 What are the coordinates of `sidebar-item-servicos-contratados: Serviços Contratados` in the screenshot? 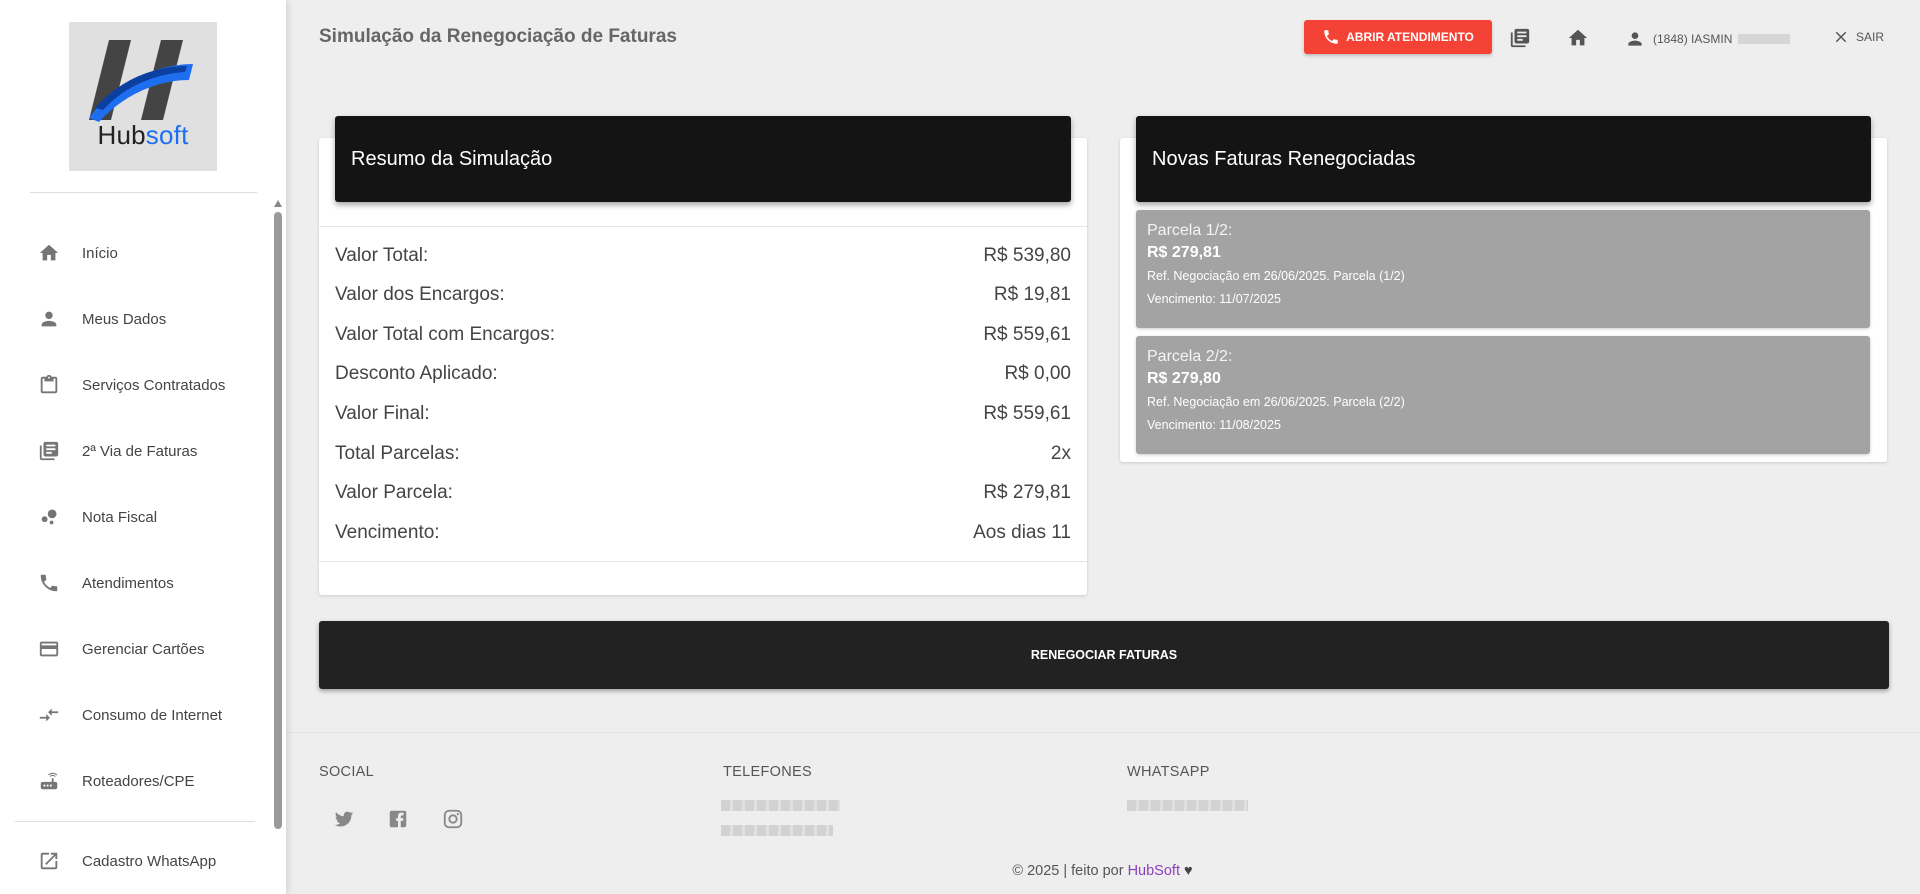 It's located at (135, 385).